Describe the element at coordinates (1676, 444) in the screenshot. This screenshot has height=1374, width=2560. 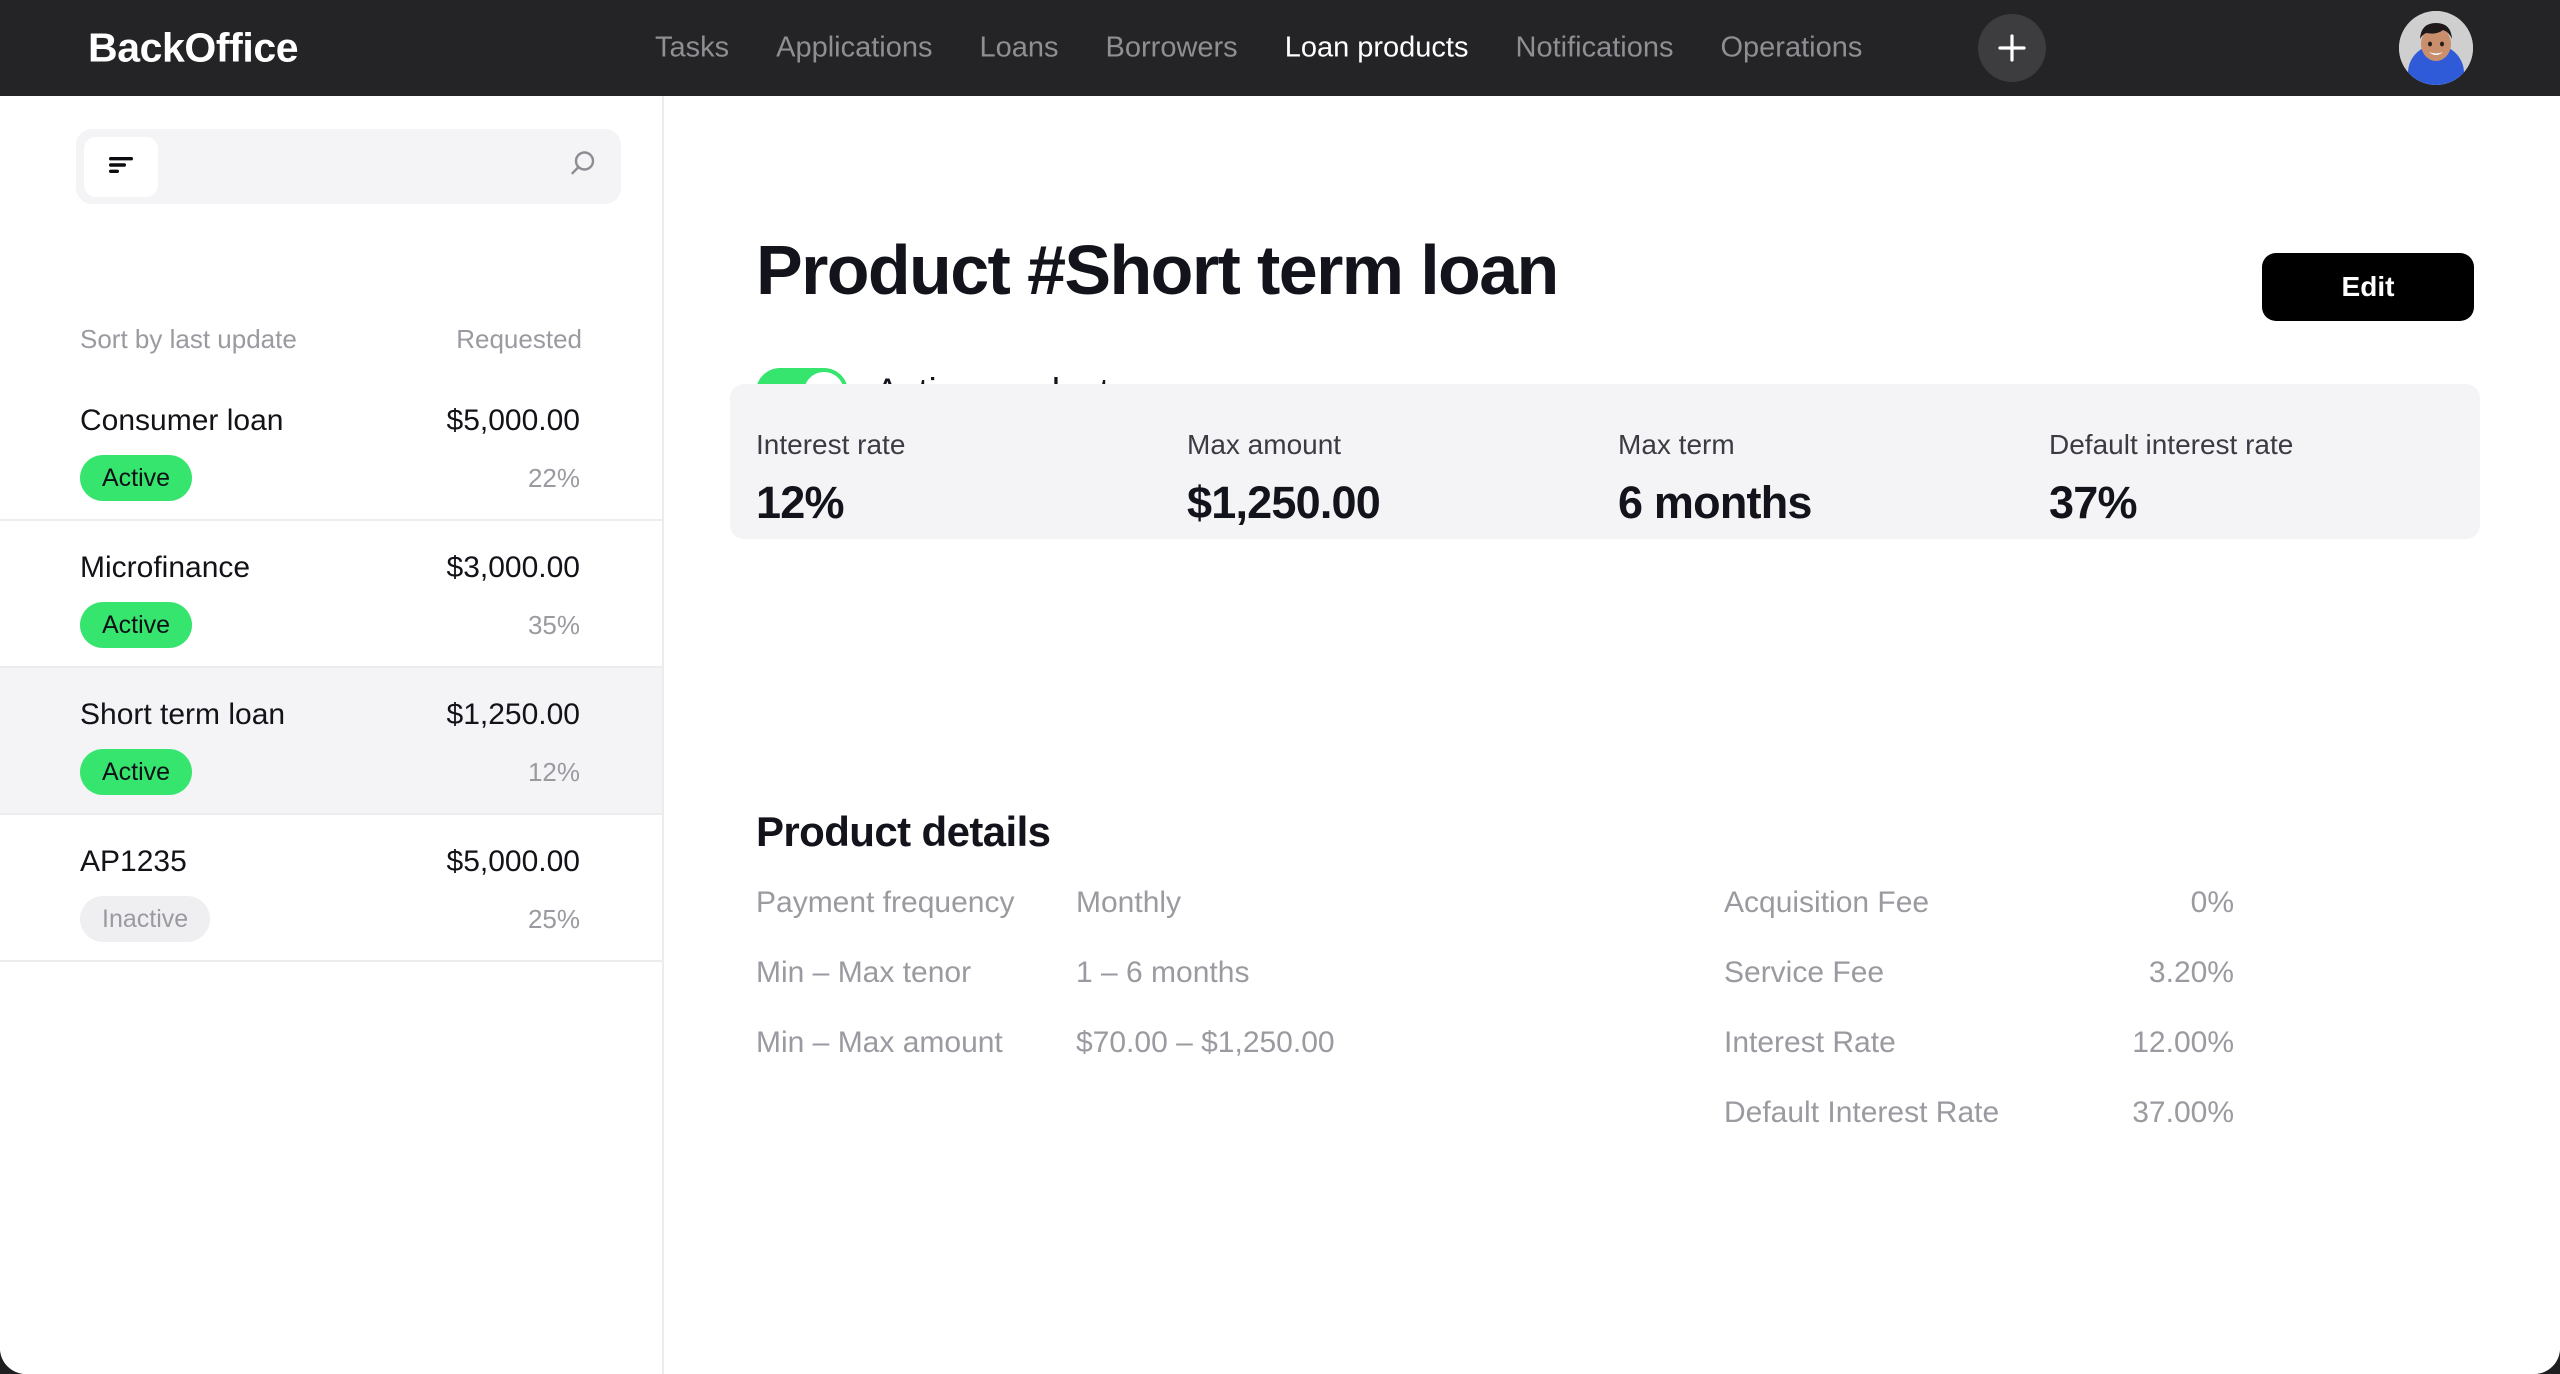
I see `stat-label: Max term` at that location.